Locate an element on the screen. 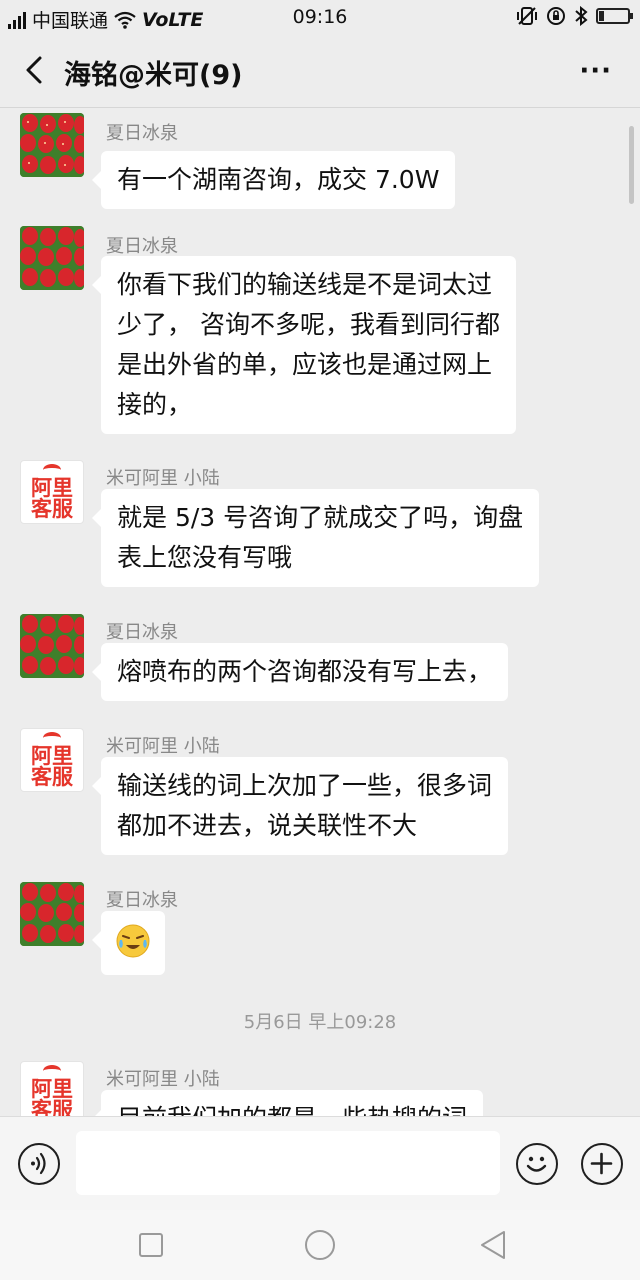 The width and height of the screenshot is (640, 1280). more-options-button: ··· is located at coordinates (595, 71).